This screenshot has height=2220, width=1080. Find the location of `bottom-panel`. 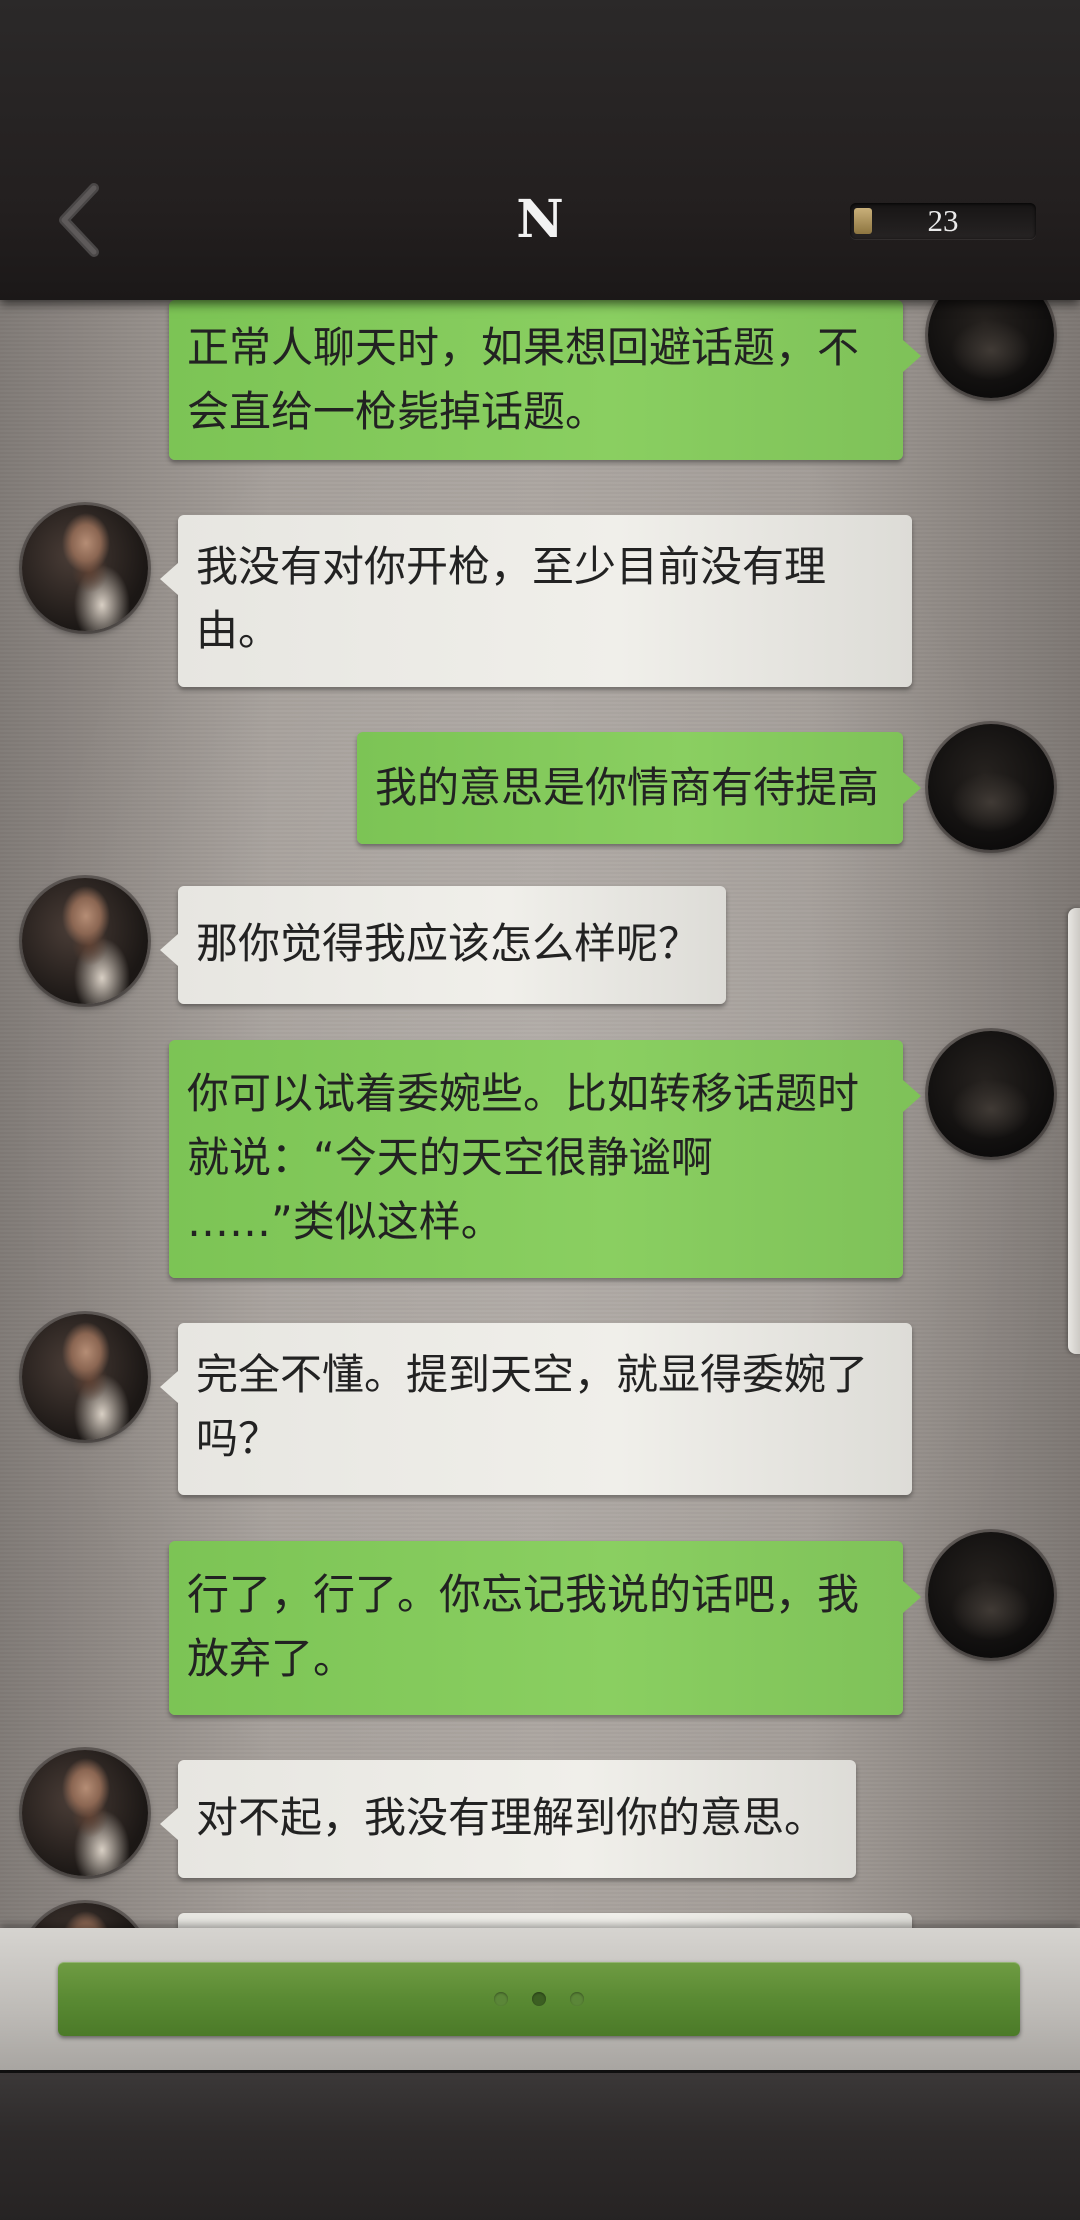

bottom-panel is located at coordinates (540, 1999).